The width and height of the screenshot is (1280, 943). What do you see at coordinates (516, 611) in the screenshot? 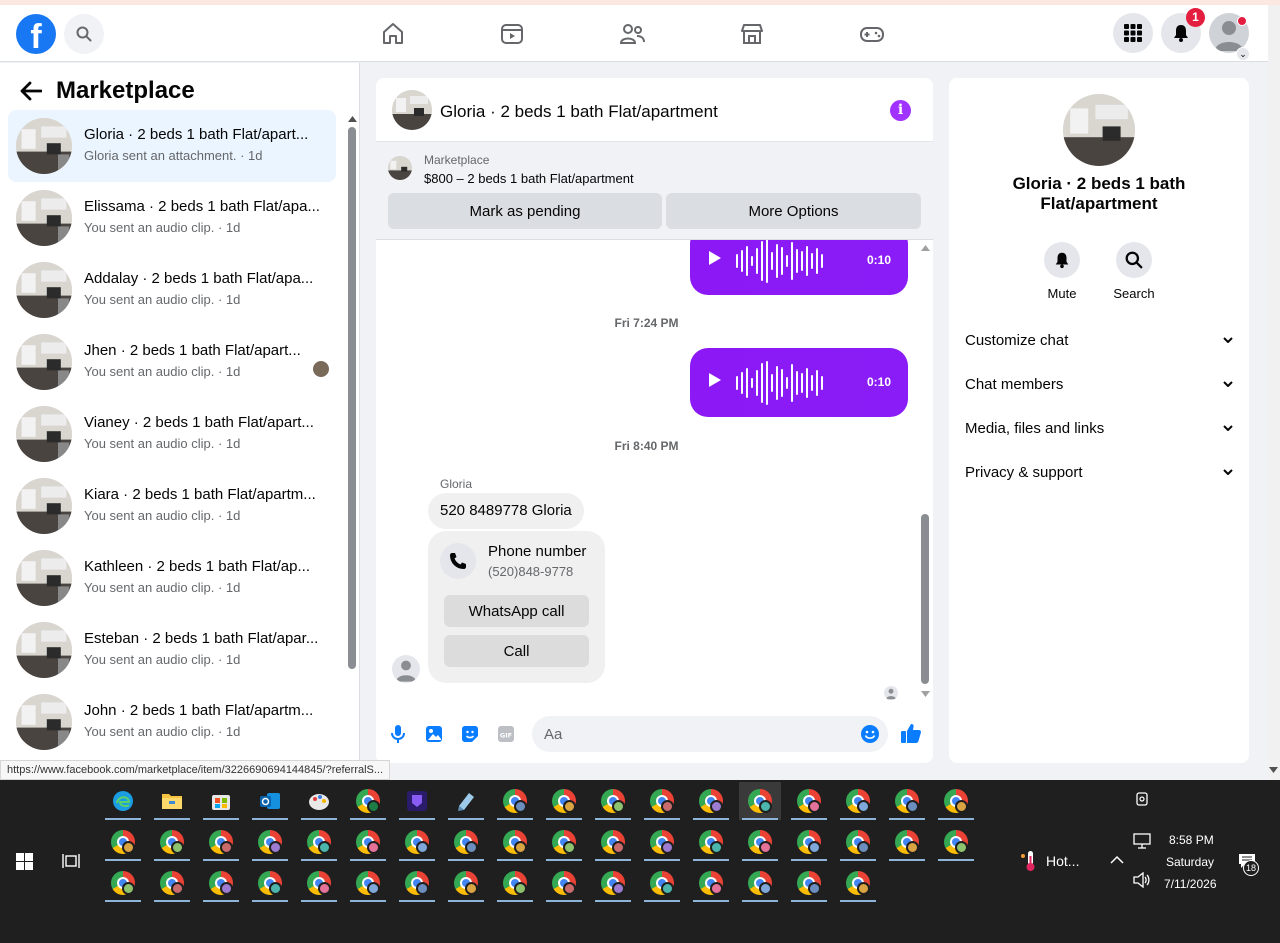
I see `whatsapp-call-button: WhatsApp call` at bounding box center [516, 611].